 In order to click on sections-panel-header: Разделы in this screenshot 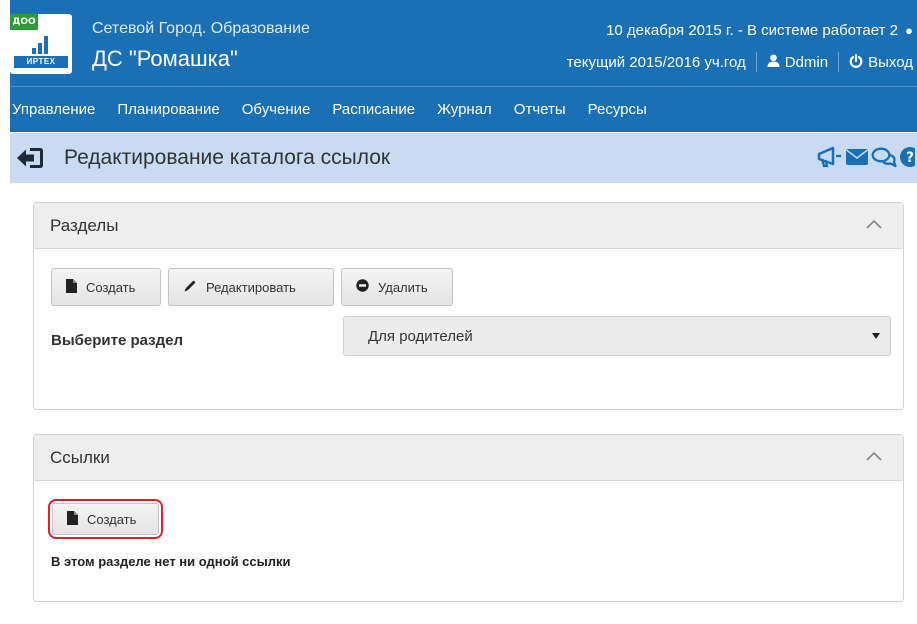, I will do `click(468, 226)`.